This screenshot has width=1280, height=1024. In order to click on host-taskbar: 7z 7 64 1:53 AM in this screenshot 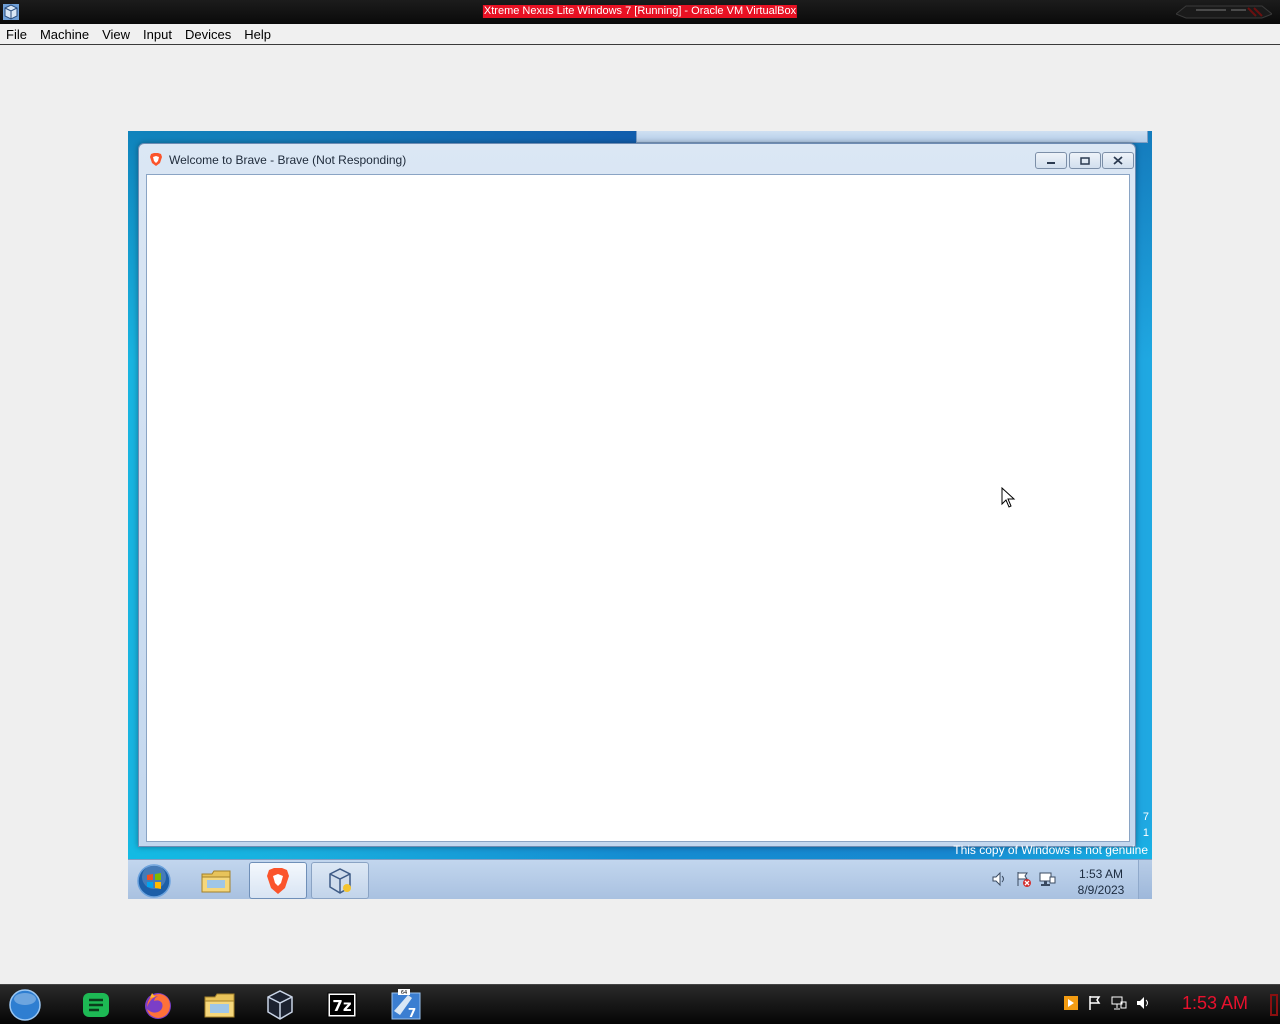, I will do `click(640, 1004)`.